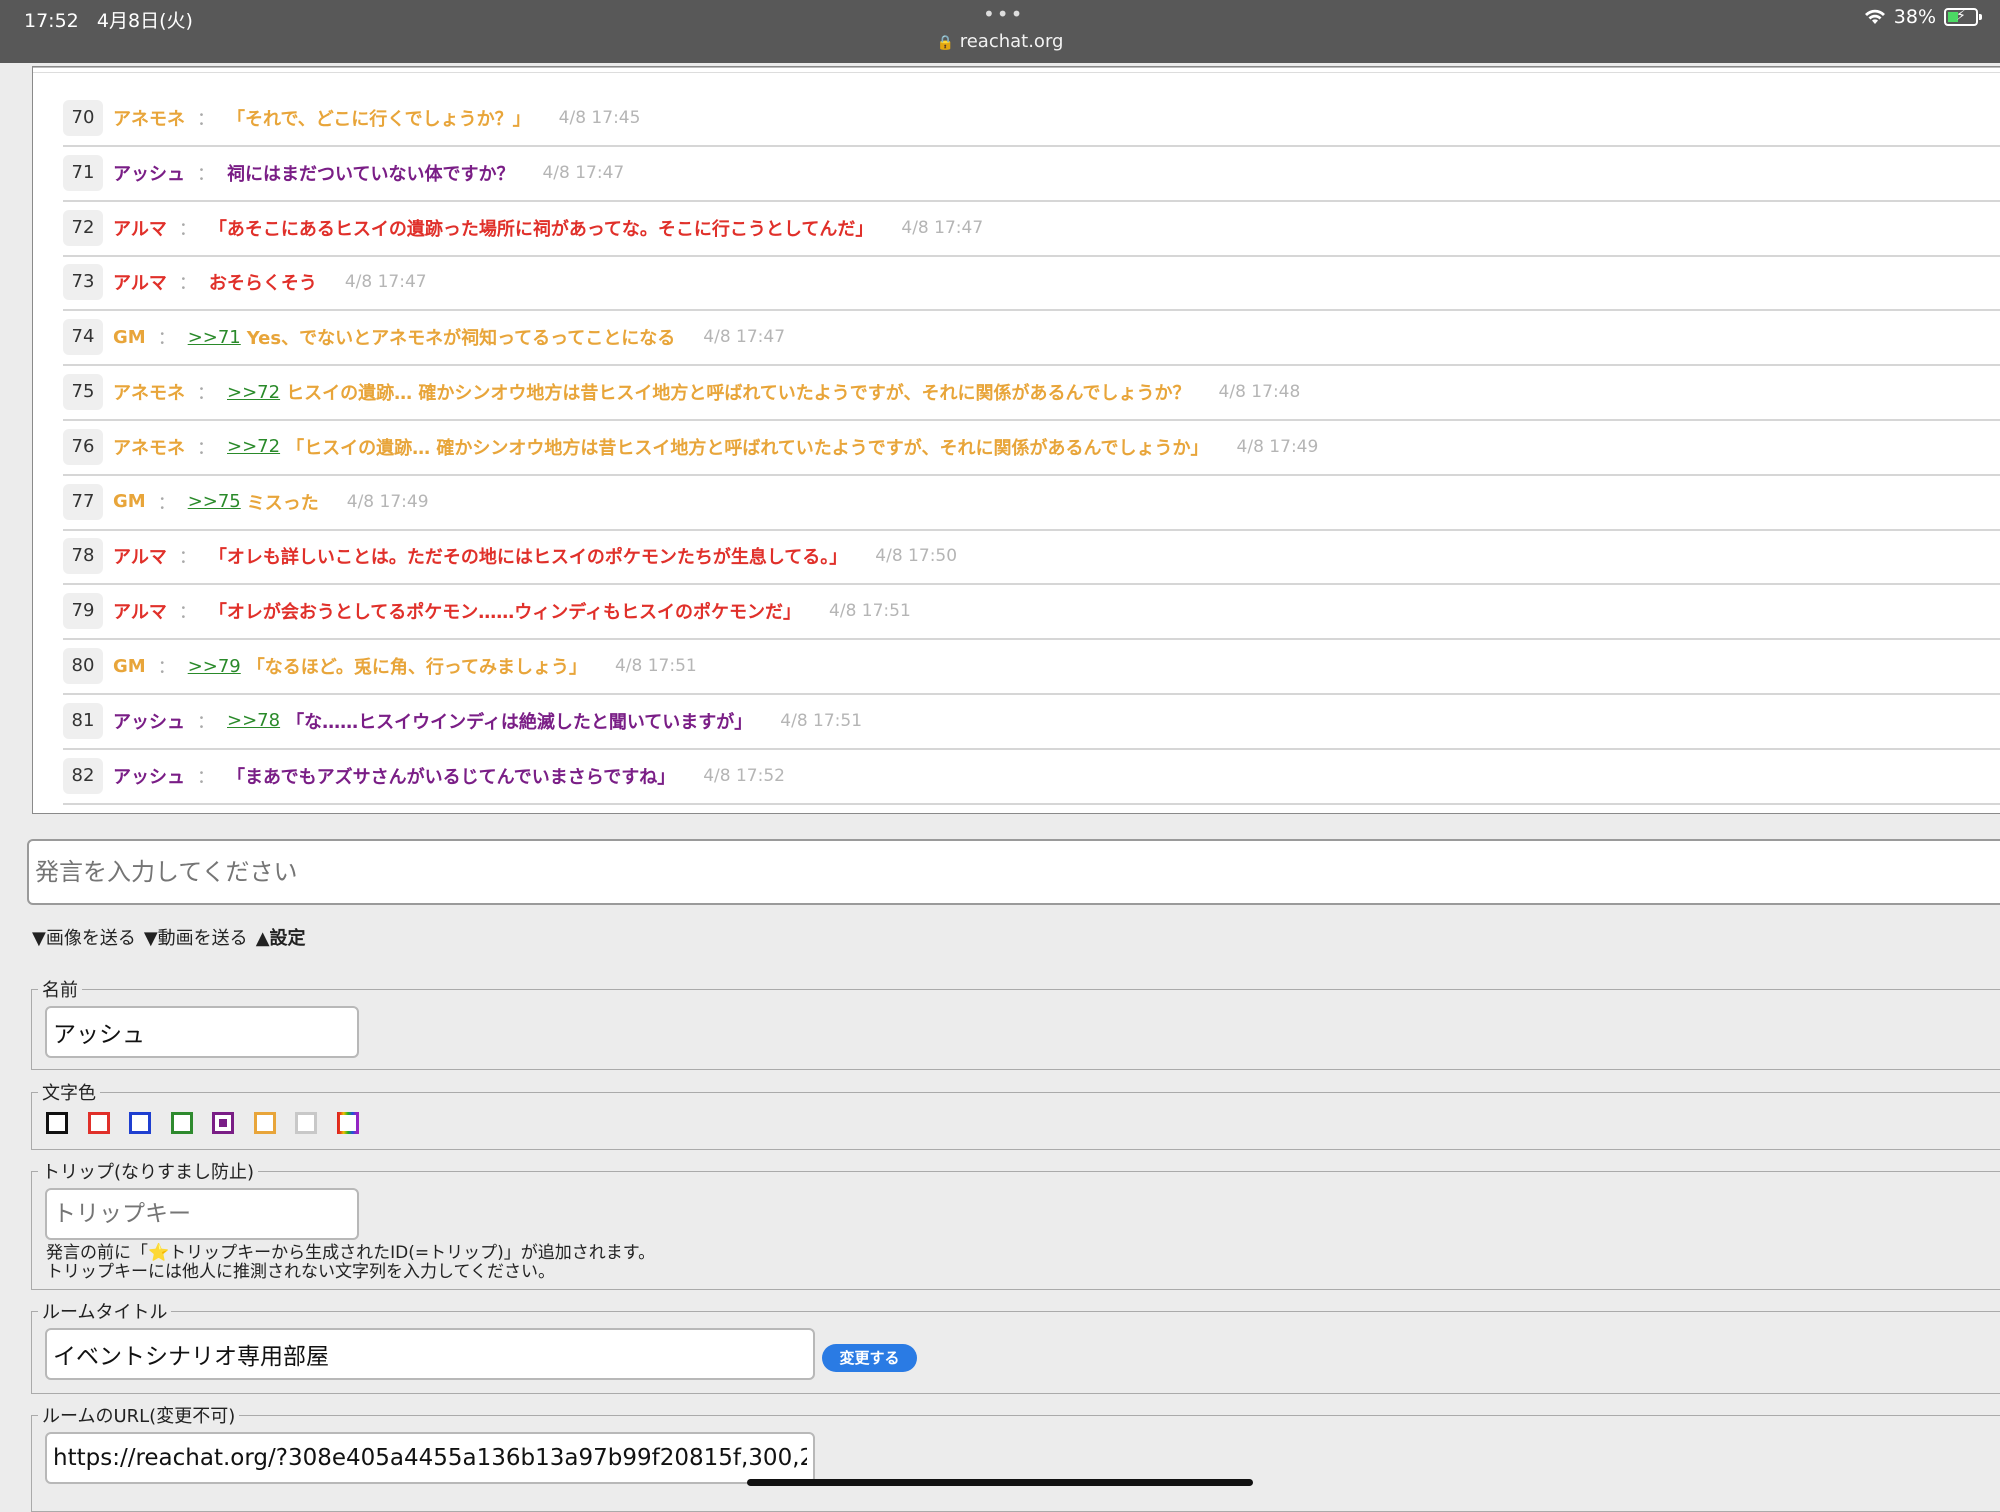 This screenshot has height=1512, width=2000. What do you see at coordinates (144, 21) in the screenshot?
I see `status-date: 4月8日(火)` at bounding box center [144, 21].